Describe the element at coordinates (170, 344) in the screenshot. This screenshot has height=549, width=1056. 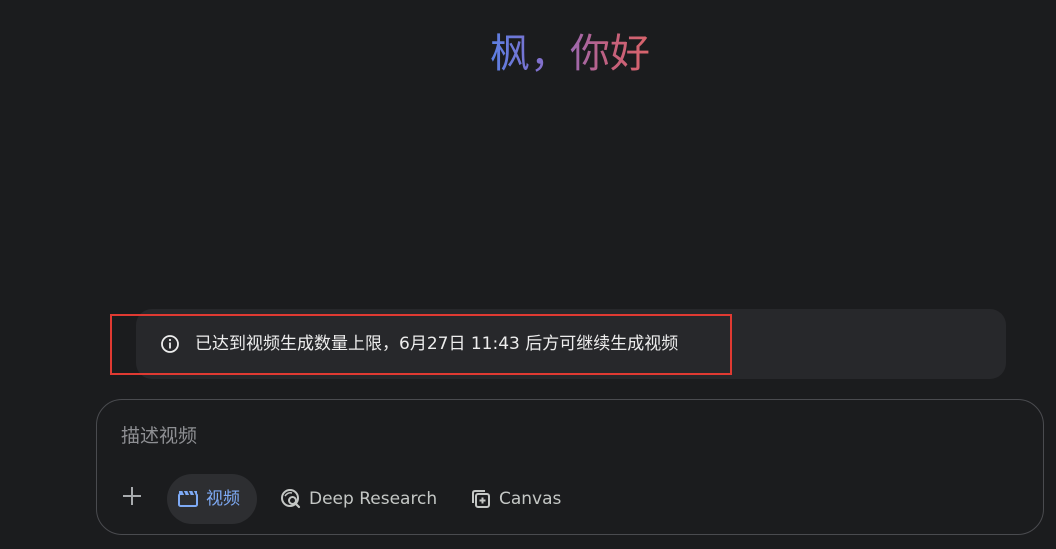
I see `info-icon` at that location.